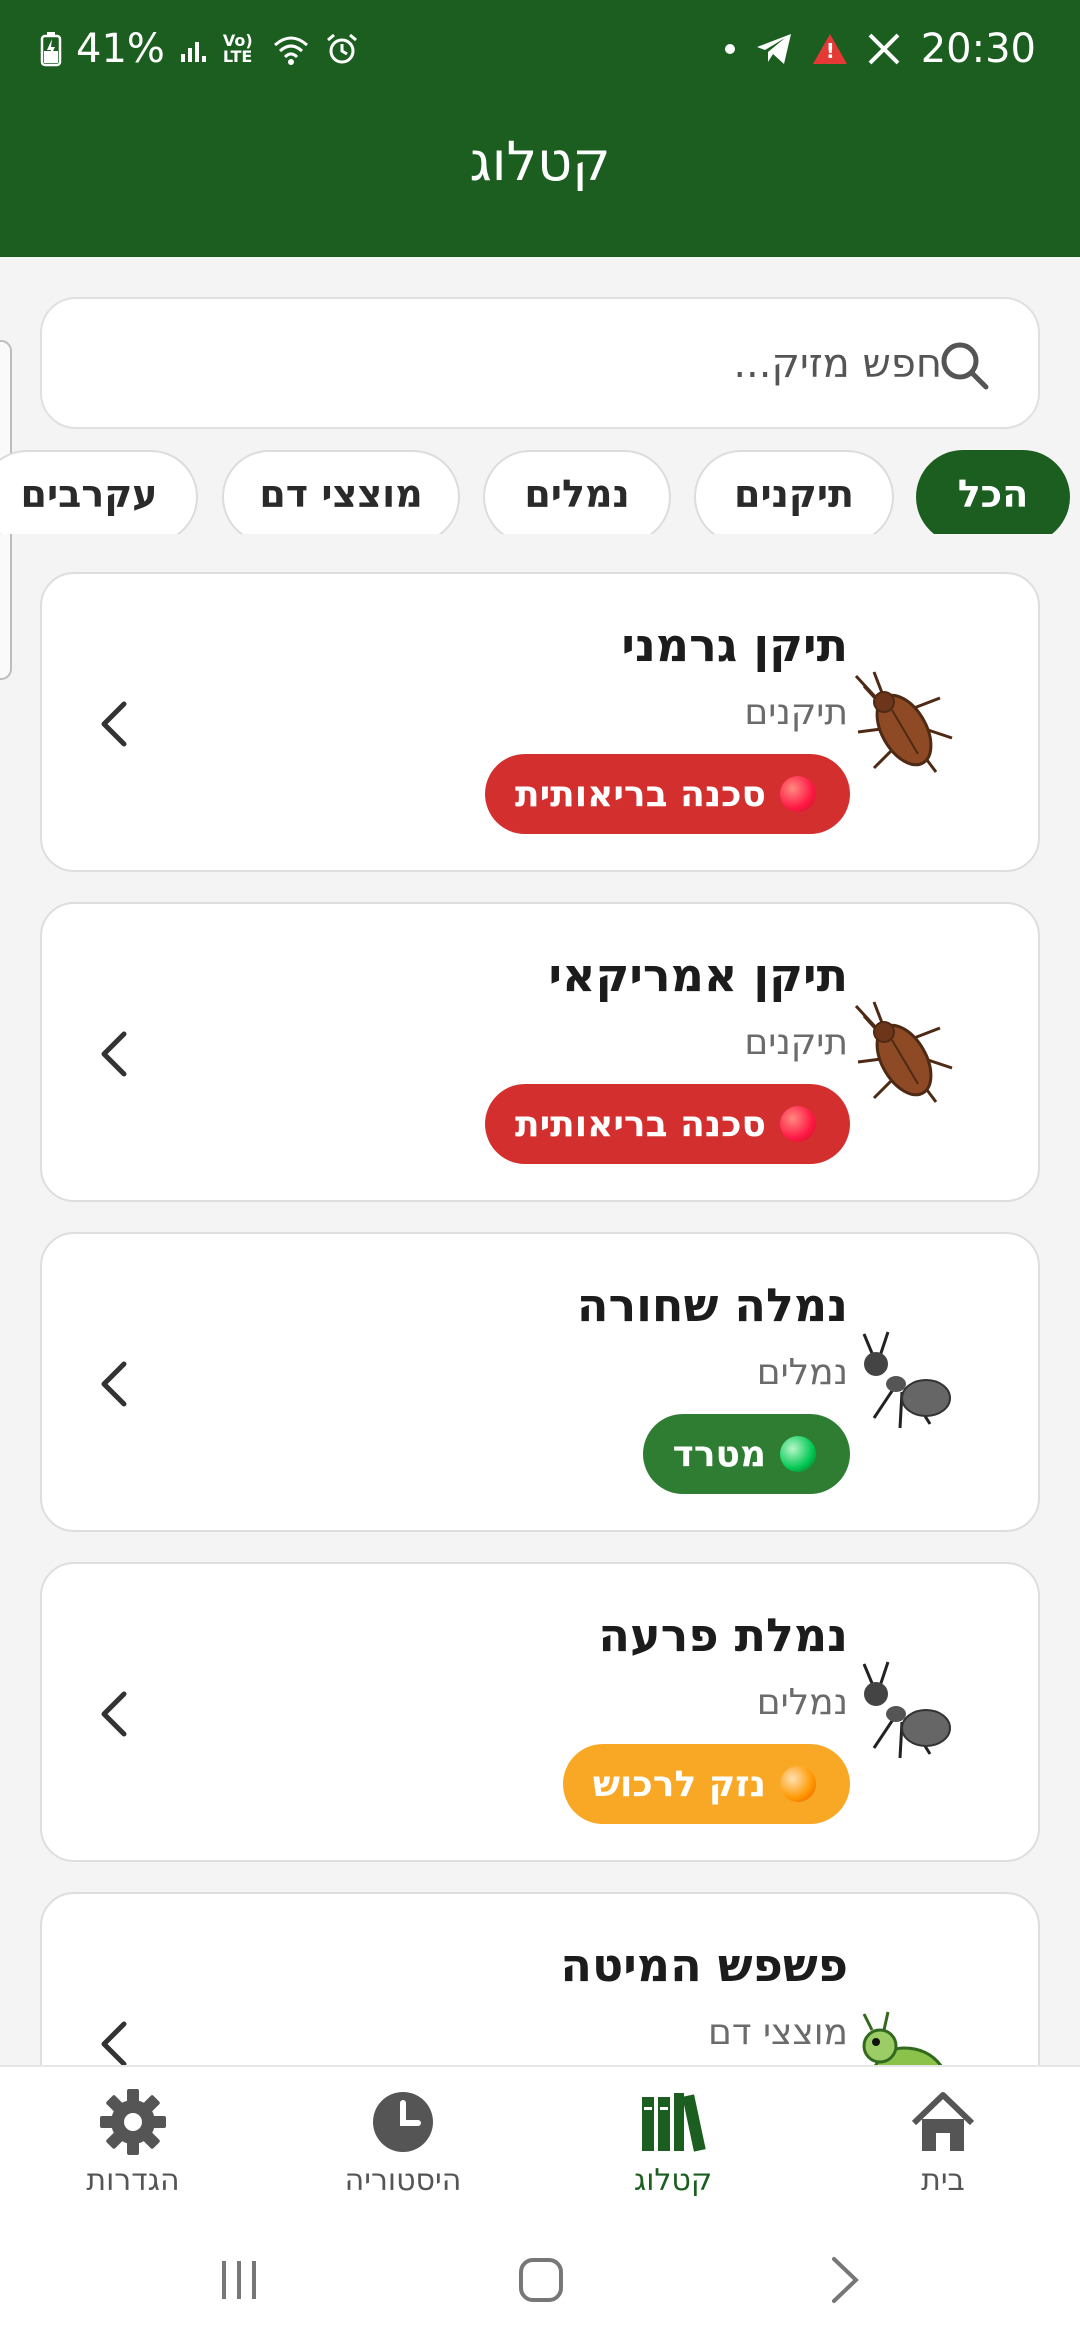 The image size is (1080, 2340). Describe the element at coordinates (978, 49) in the screenshot. I see `clock: 20:30` at that location.